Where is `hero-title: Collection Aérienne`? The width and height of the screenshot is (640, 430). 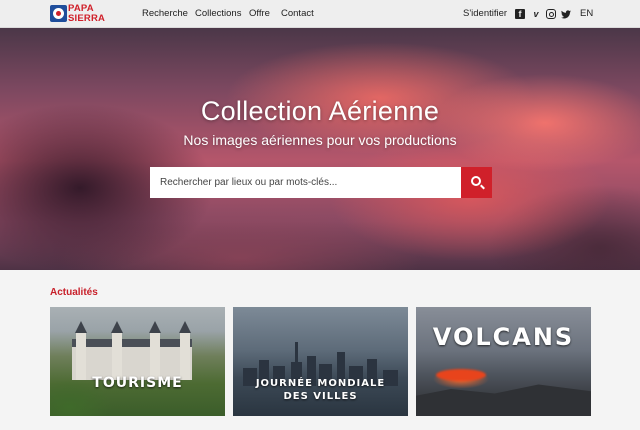
hero-title: Collection Aérienne is located at coordinates (320, 111).